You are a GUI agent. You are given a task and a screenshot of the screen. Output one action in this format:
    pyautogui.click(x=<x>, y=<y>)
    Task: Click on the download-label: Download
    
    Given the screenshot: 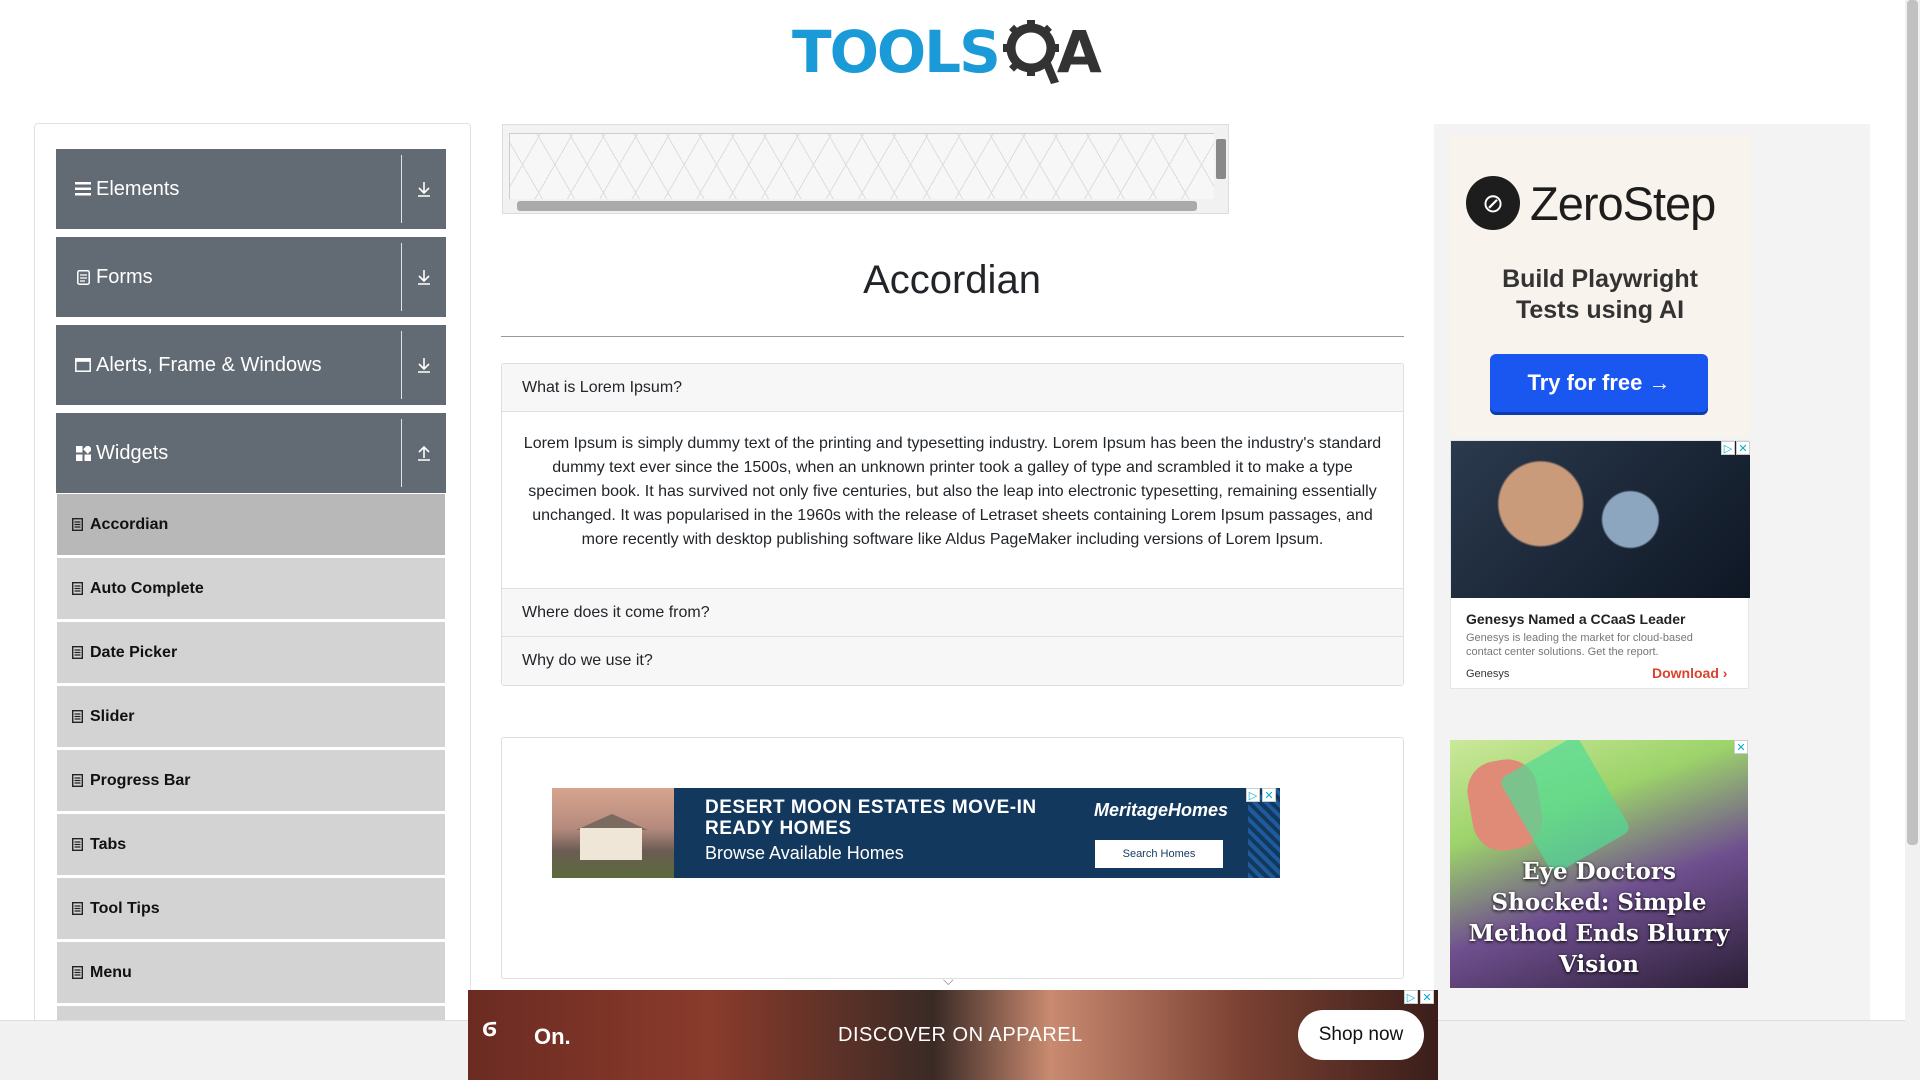 What is the action you would take?
    pyautogui.click(x=1685, y=673)
    